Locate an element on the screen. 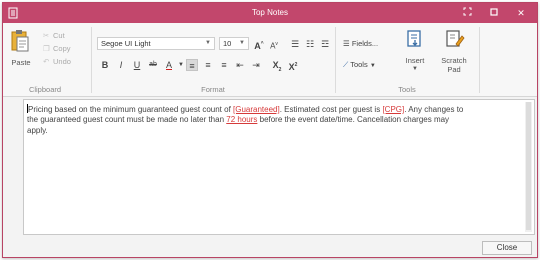 The width and height of the screenshot is (540, 260). increase-indent-icon: ⇥ is located at coordinates (256, 65).